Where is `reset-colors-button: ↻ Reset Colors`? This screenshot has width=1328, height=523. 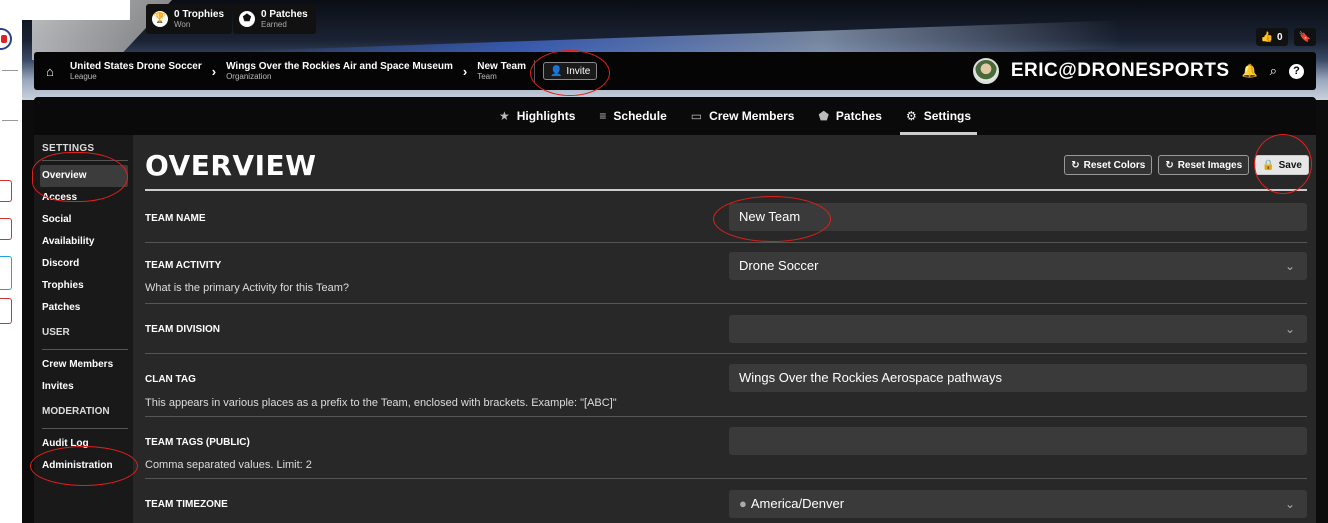 reset-colors-button: ↻ Reset Colors is located at coordinates (1108, 165).